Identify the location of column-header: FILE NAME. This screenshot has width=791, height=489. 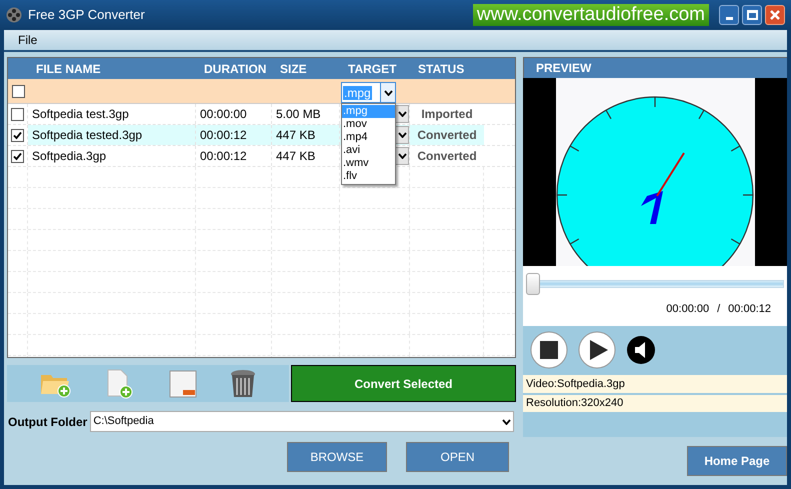
(68, 69).